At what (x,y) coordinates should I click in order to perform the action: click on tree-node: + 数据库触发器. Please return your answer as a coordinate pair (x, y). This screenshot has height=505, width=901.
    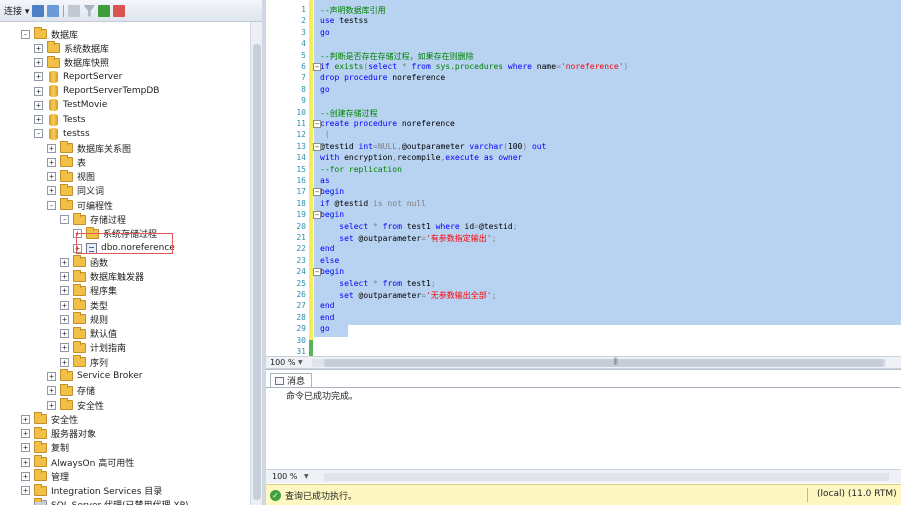
    Looking at the image, I should click on (102, 276).